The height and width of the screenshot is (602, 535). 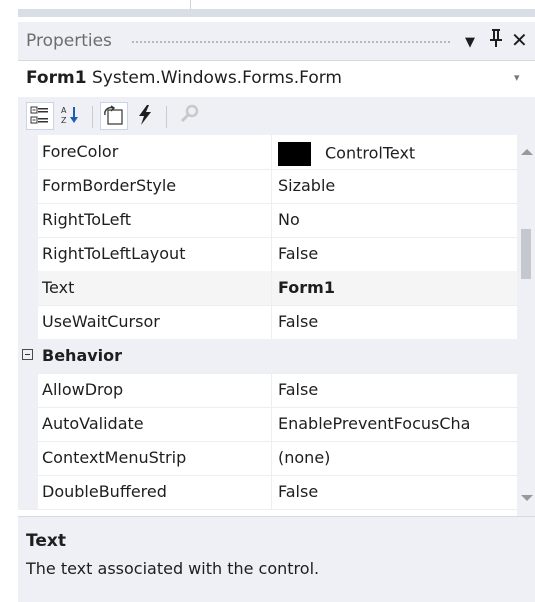 I want to click on object-type: System.Windows.Forms.Form, so click(x=217, y=78).